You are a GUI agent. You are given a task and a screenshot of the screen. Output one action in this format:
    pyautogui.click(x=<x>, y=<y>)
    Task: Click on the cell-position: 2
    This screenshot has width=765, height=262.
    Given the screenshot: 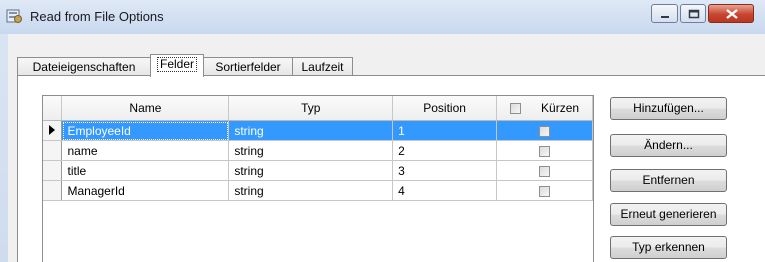 What is the action you would take?
    pyautogui.click(x=445, y=150)
    